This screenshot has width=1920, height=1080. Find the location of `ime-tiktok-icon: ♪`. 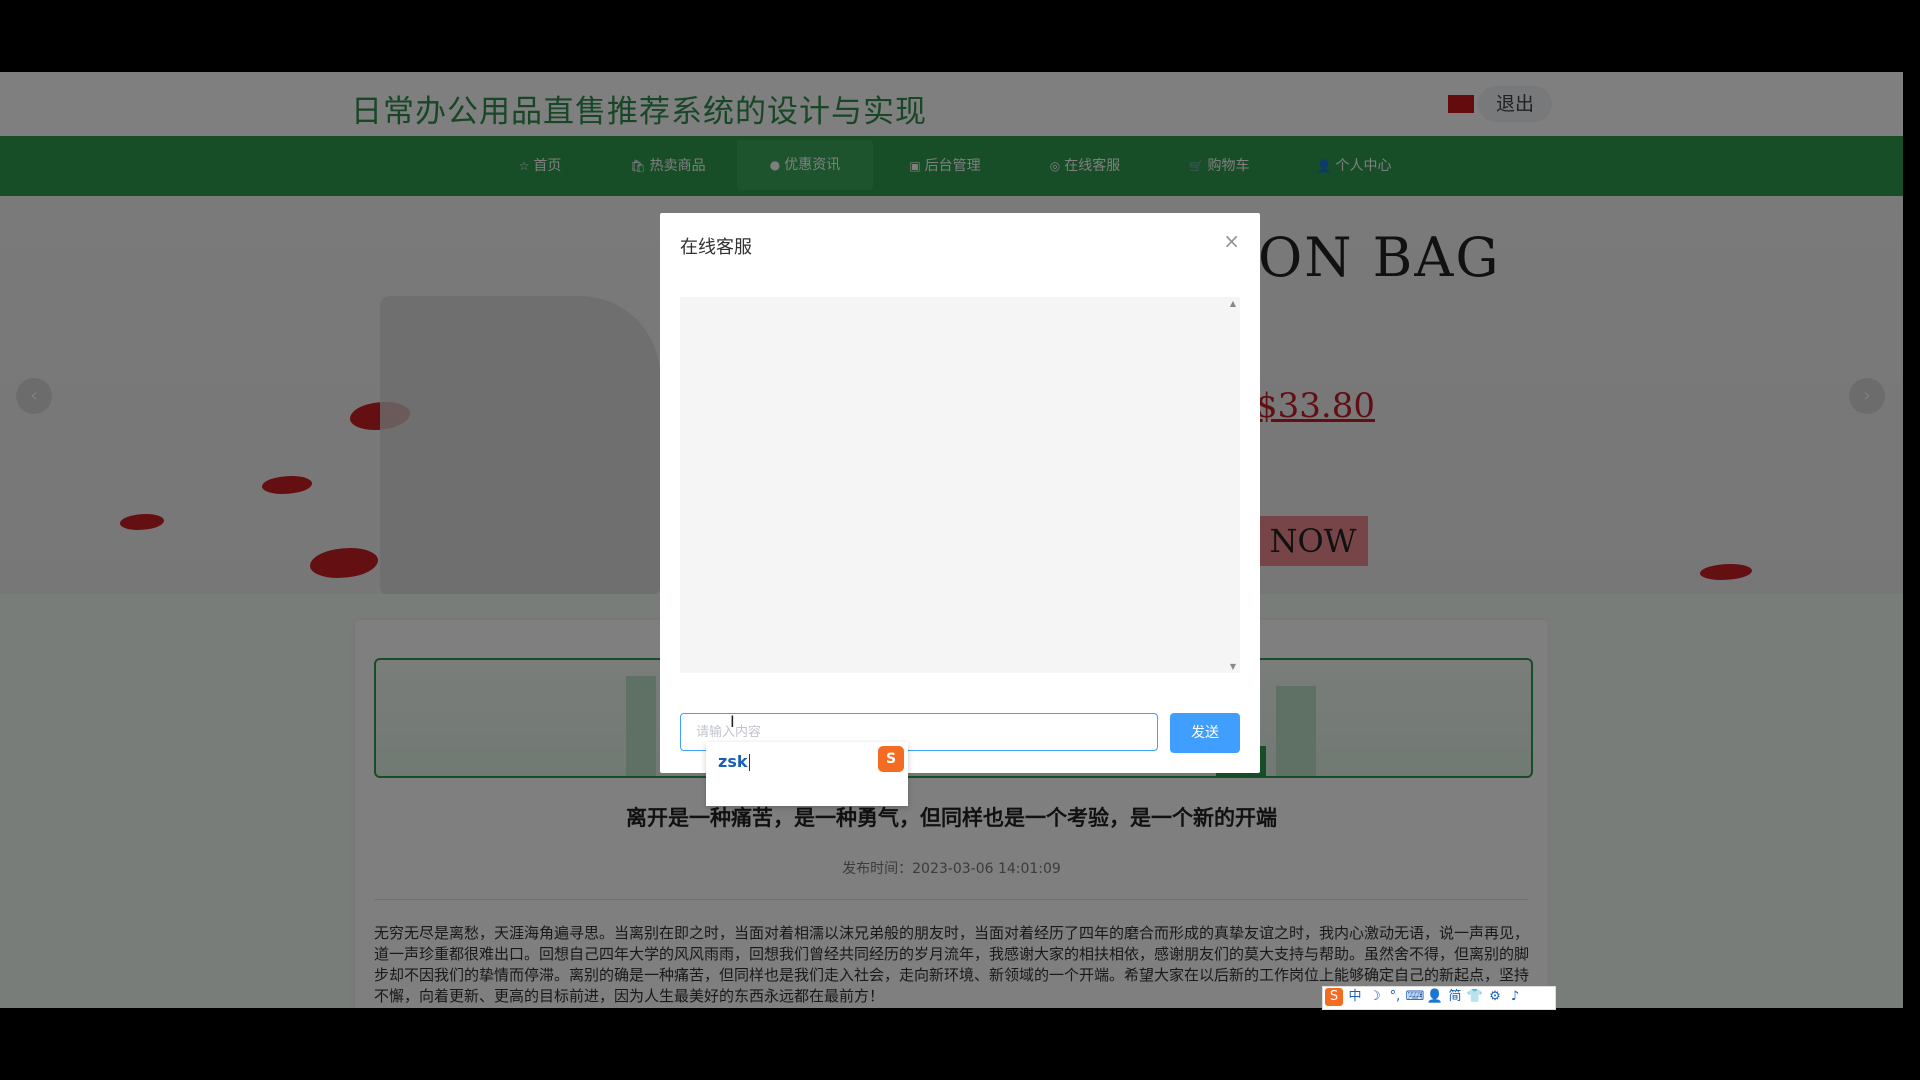

ime-tiktok-icon: ♪ is located at coordinates (1515, 997).